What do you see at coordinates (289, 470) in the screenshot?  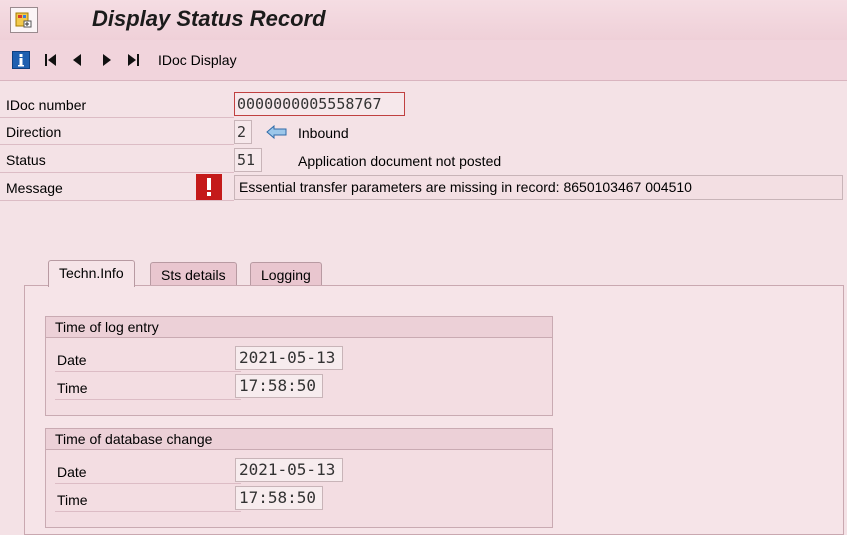 I see `db-date-field: 2021-05-13` at bounding box center [289, 470].